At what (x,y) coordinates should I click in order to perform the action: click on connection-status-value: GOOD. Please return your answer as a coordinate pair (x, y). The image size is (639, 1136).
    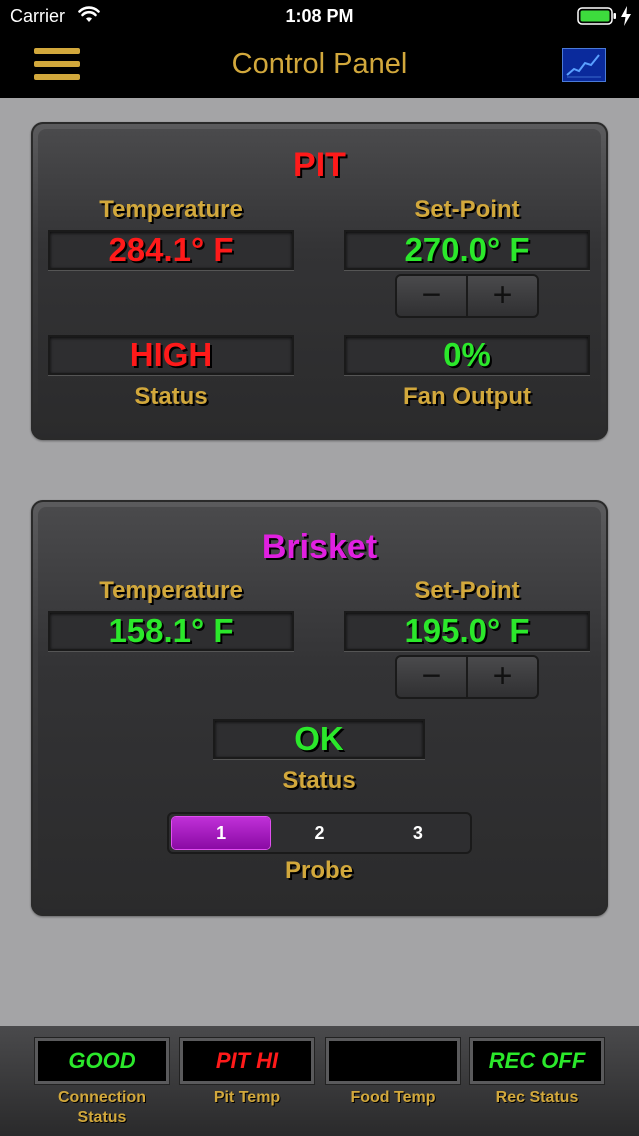
    Looking at the image, I should click on (102, 1061).